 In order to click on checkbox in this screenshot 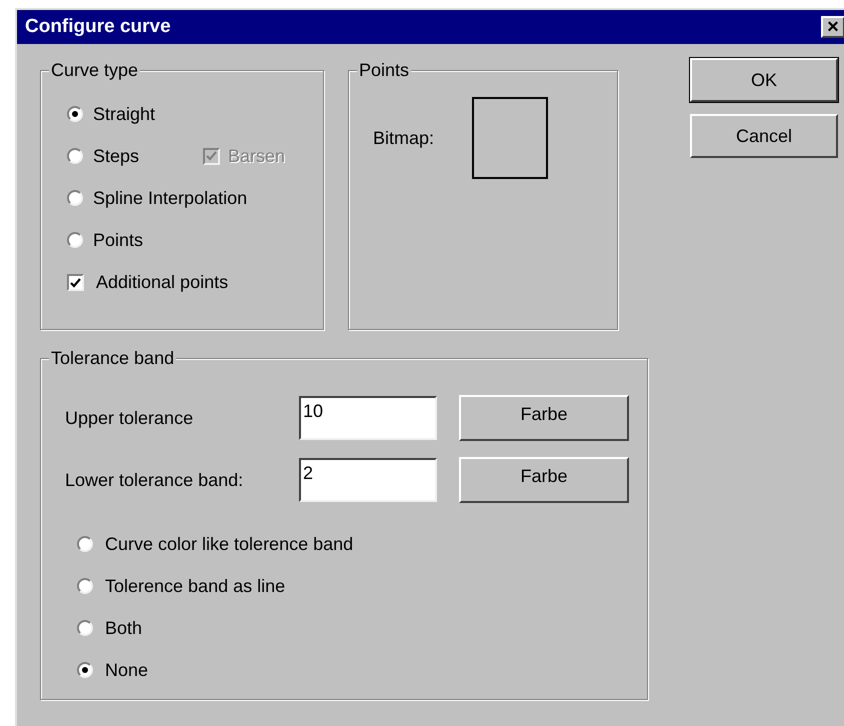, I will do `click(75, 282)`.